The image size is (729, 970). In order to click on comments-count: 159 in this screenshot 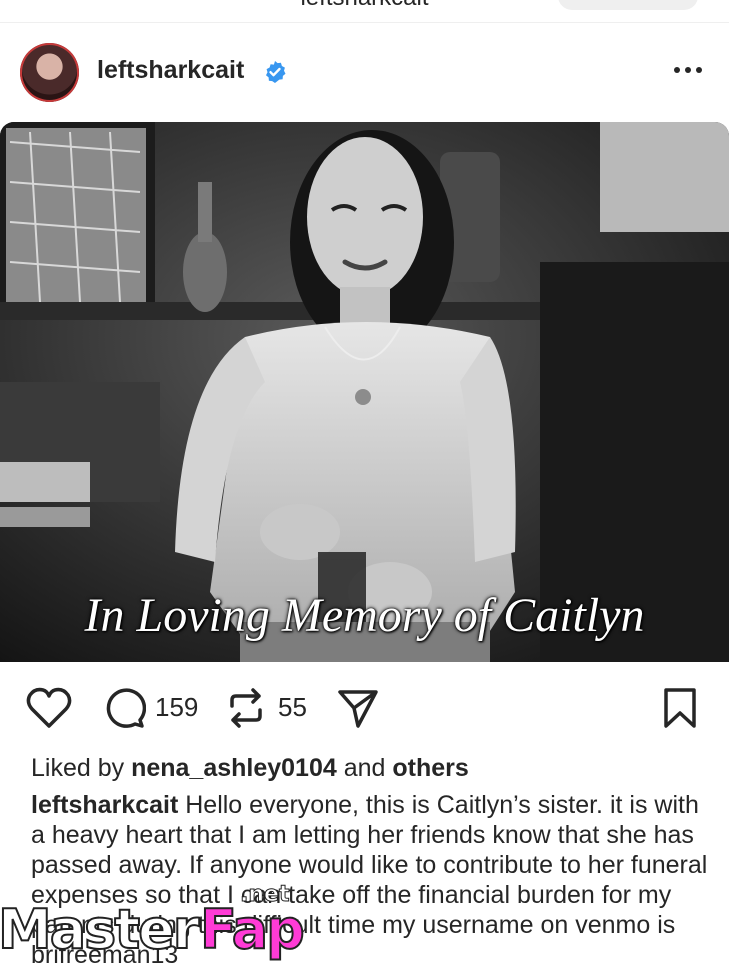, I will do `click(176, 707)`.